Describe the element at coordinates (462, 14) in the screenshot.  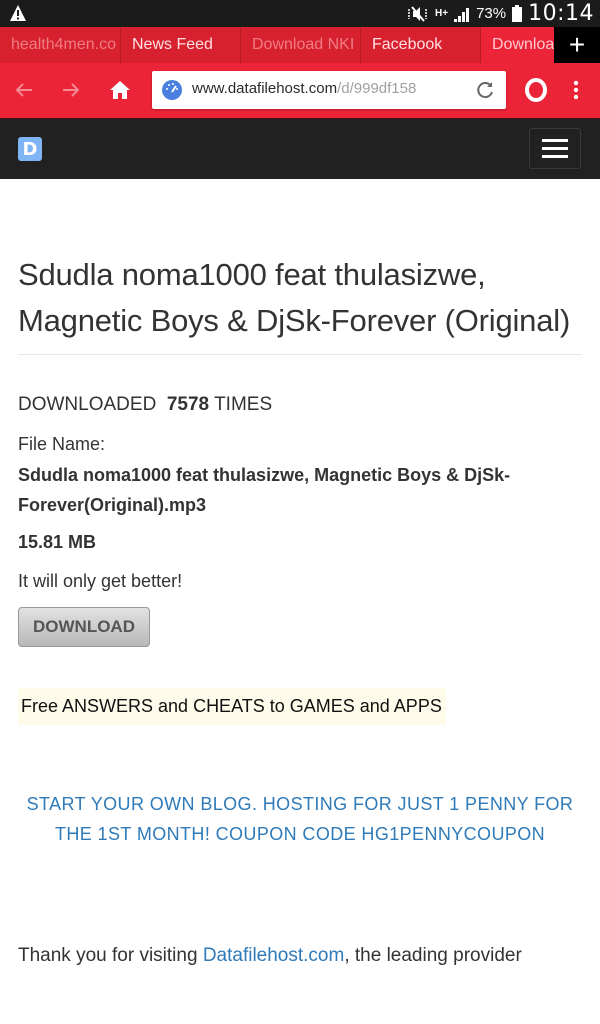
I see `signal-icon` at that location.